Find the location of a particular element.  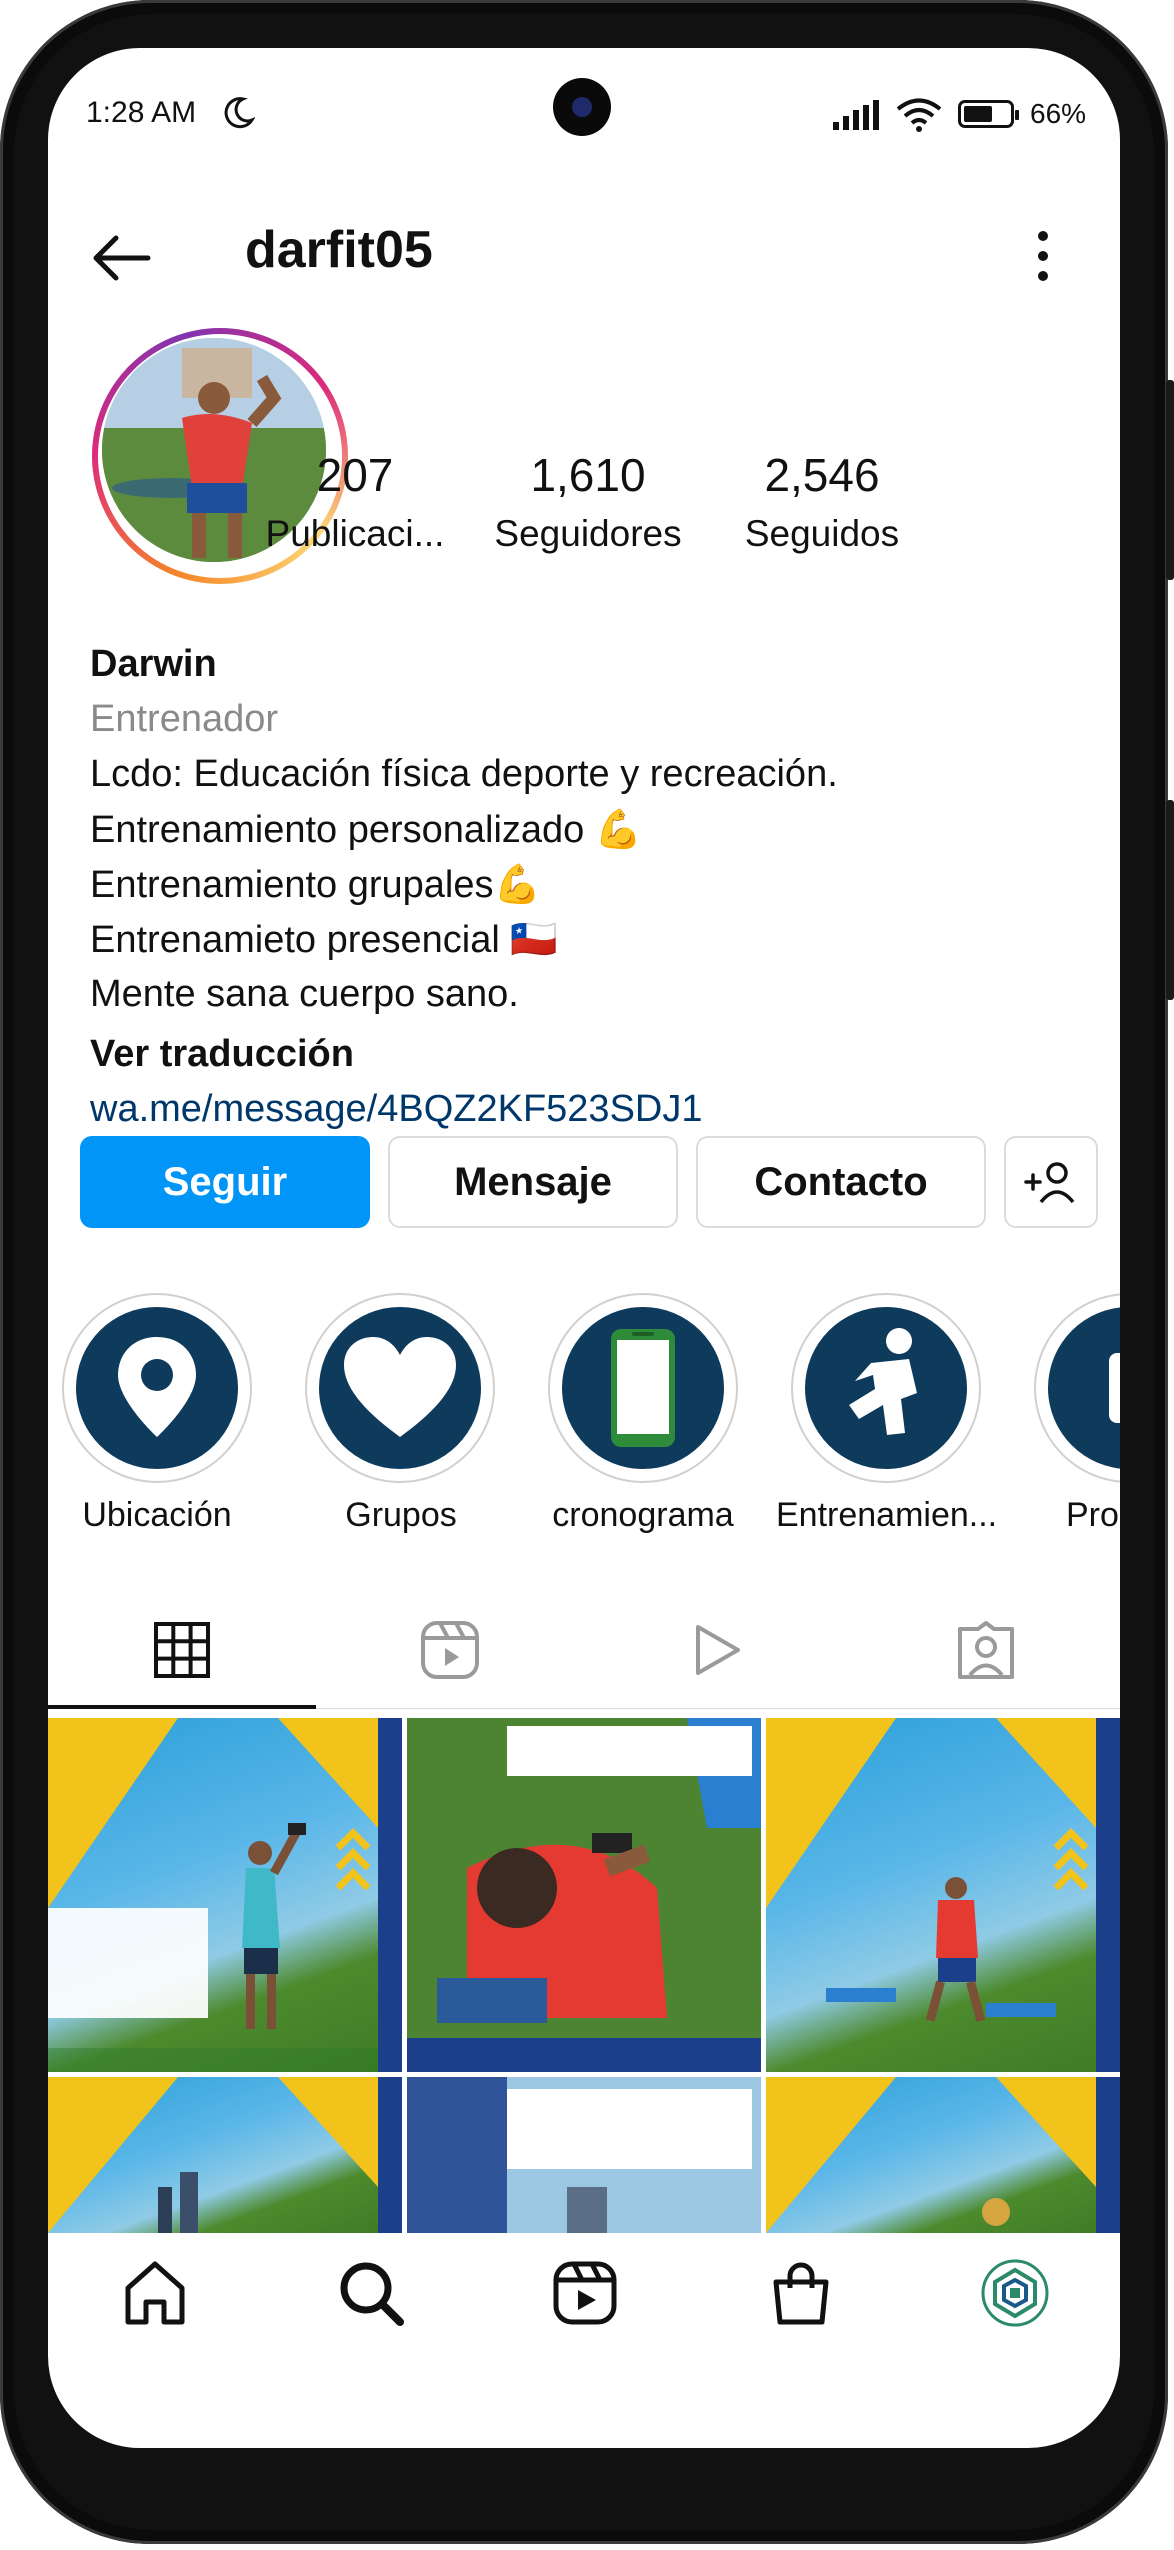

add-person-icon is located at coordinates (1049, 1183).